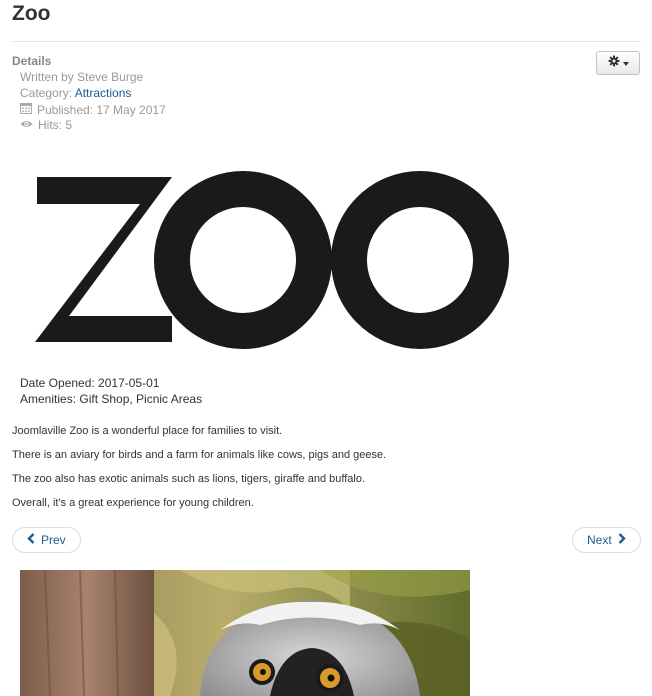  I want to click on prev-button: Prev, so click(46, 540).